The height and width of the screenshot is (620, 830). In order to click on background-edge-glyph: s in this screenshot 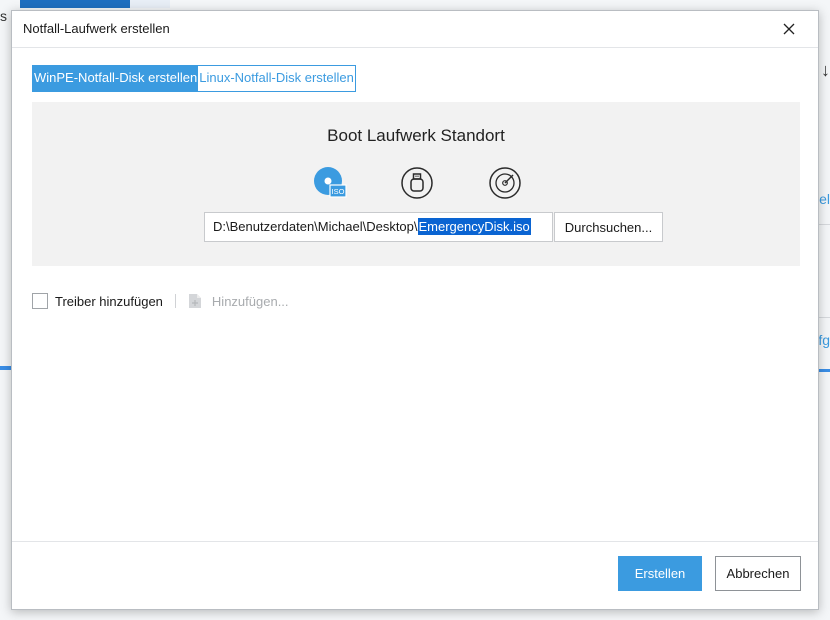, I will do `click(3, 16)`.